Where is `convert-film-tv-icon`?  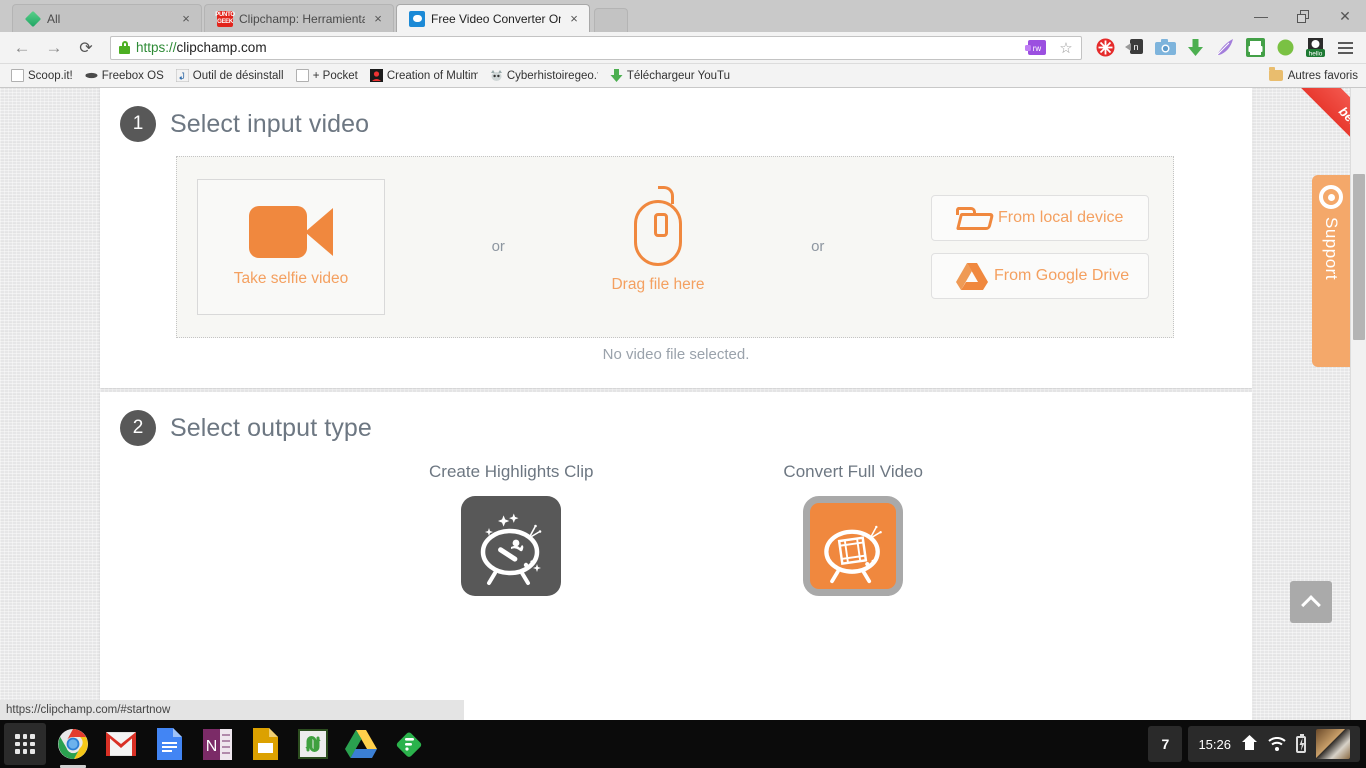
convert-film-tv-icon is located at coordinates (853, 546).